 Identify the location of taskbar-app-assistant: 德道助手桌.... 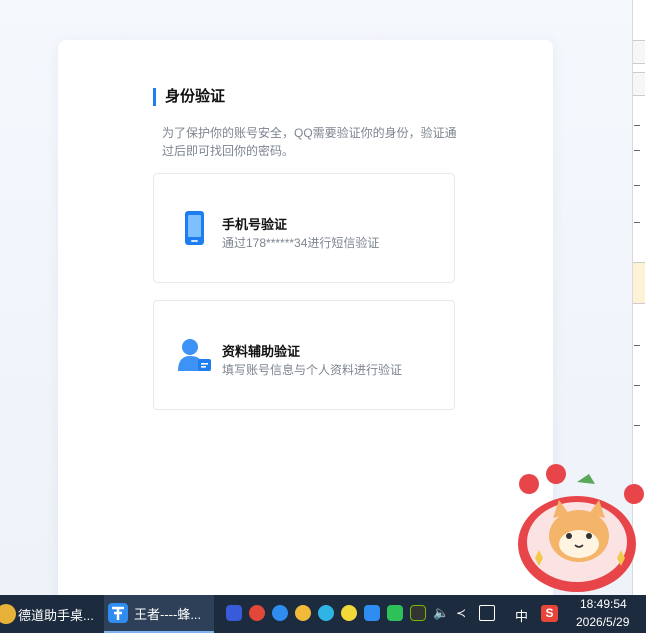
(48, 614).